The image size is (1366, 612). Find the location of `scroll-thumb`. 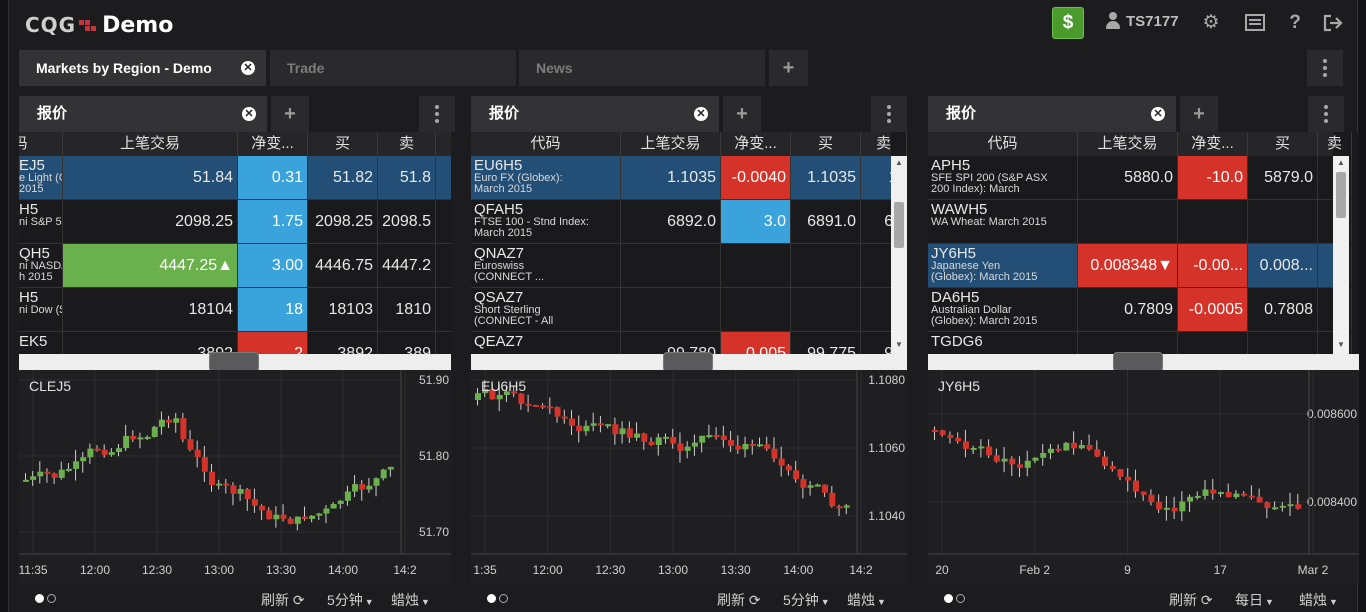

scroll-thumb is located at coordinates (1341, 195).